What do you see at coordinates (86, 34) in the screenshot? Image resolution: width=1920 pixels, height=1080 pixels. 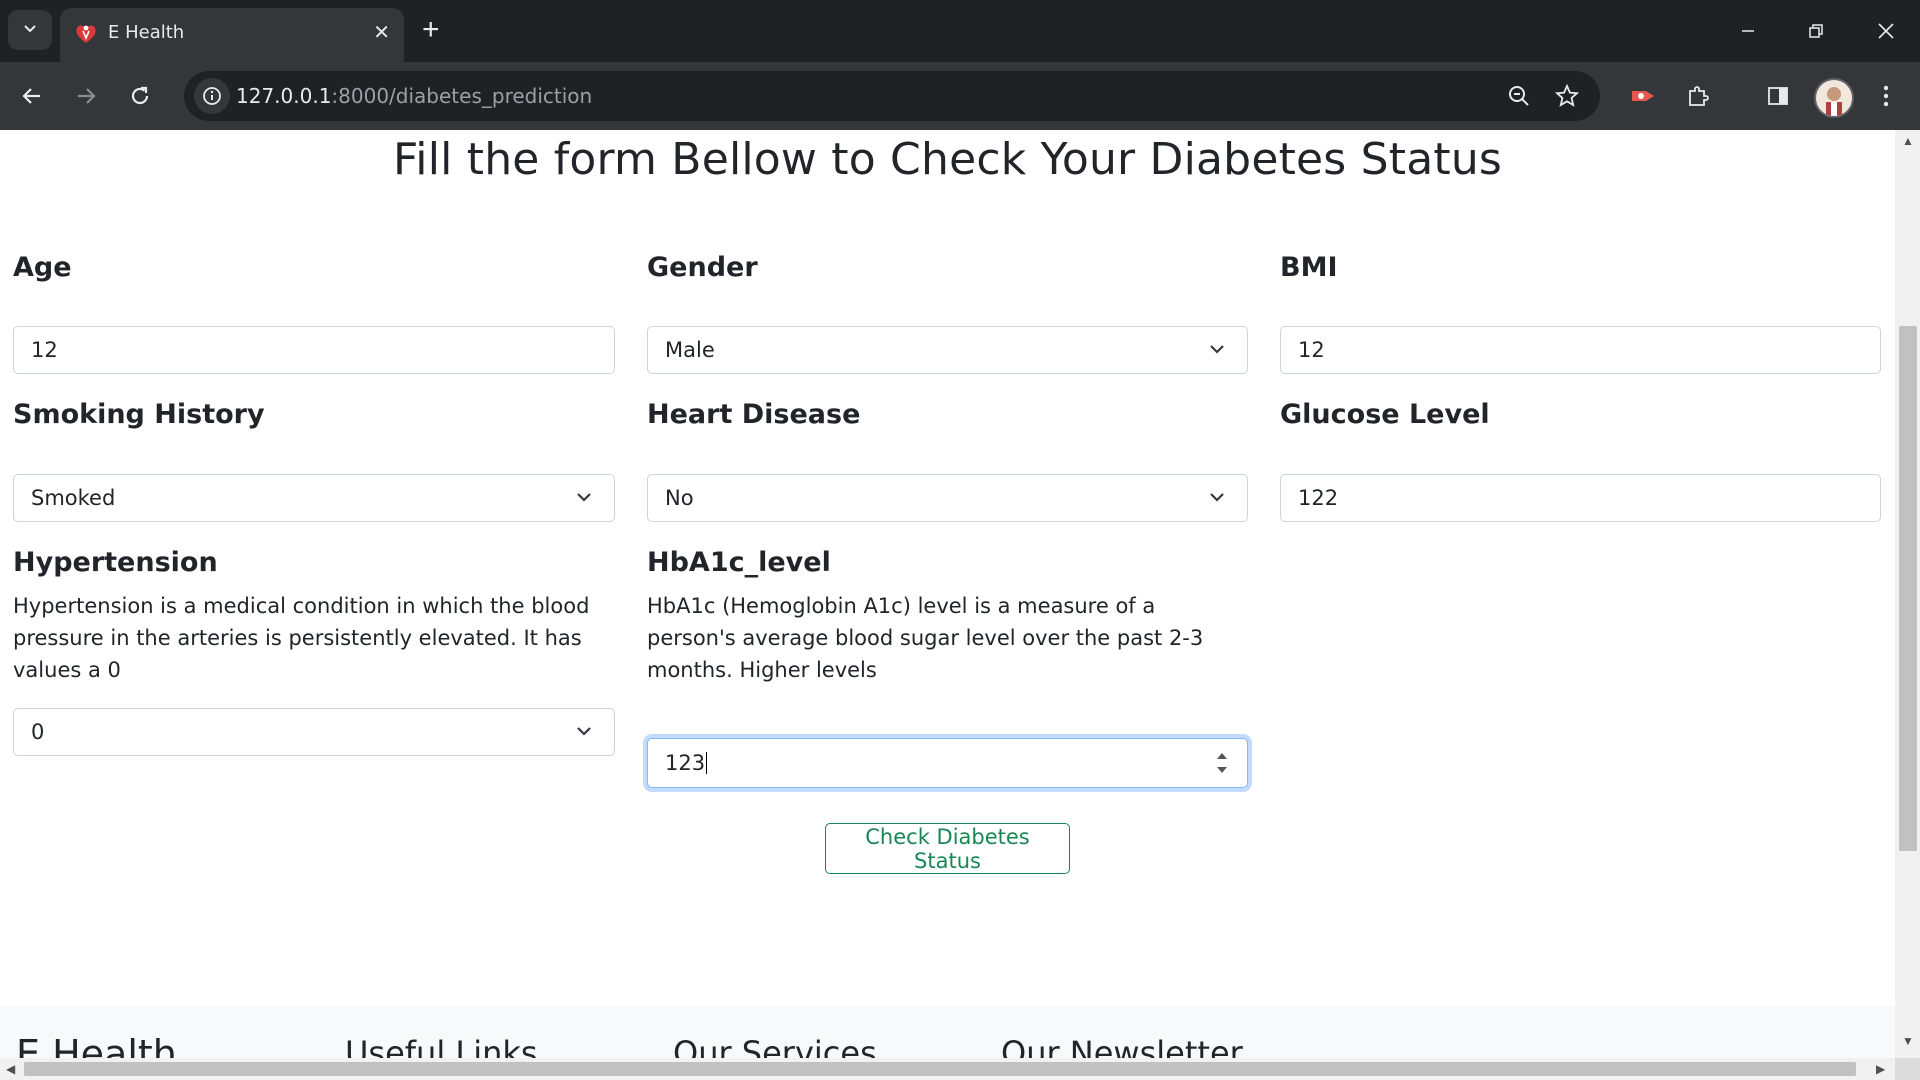 I see `heart-logo-icon` at bounding box center [86, 34].